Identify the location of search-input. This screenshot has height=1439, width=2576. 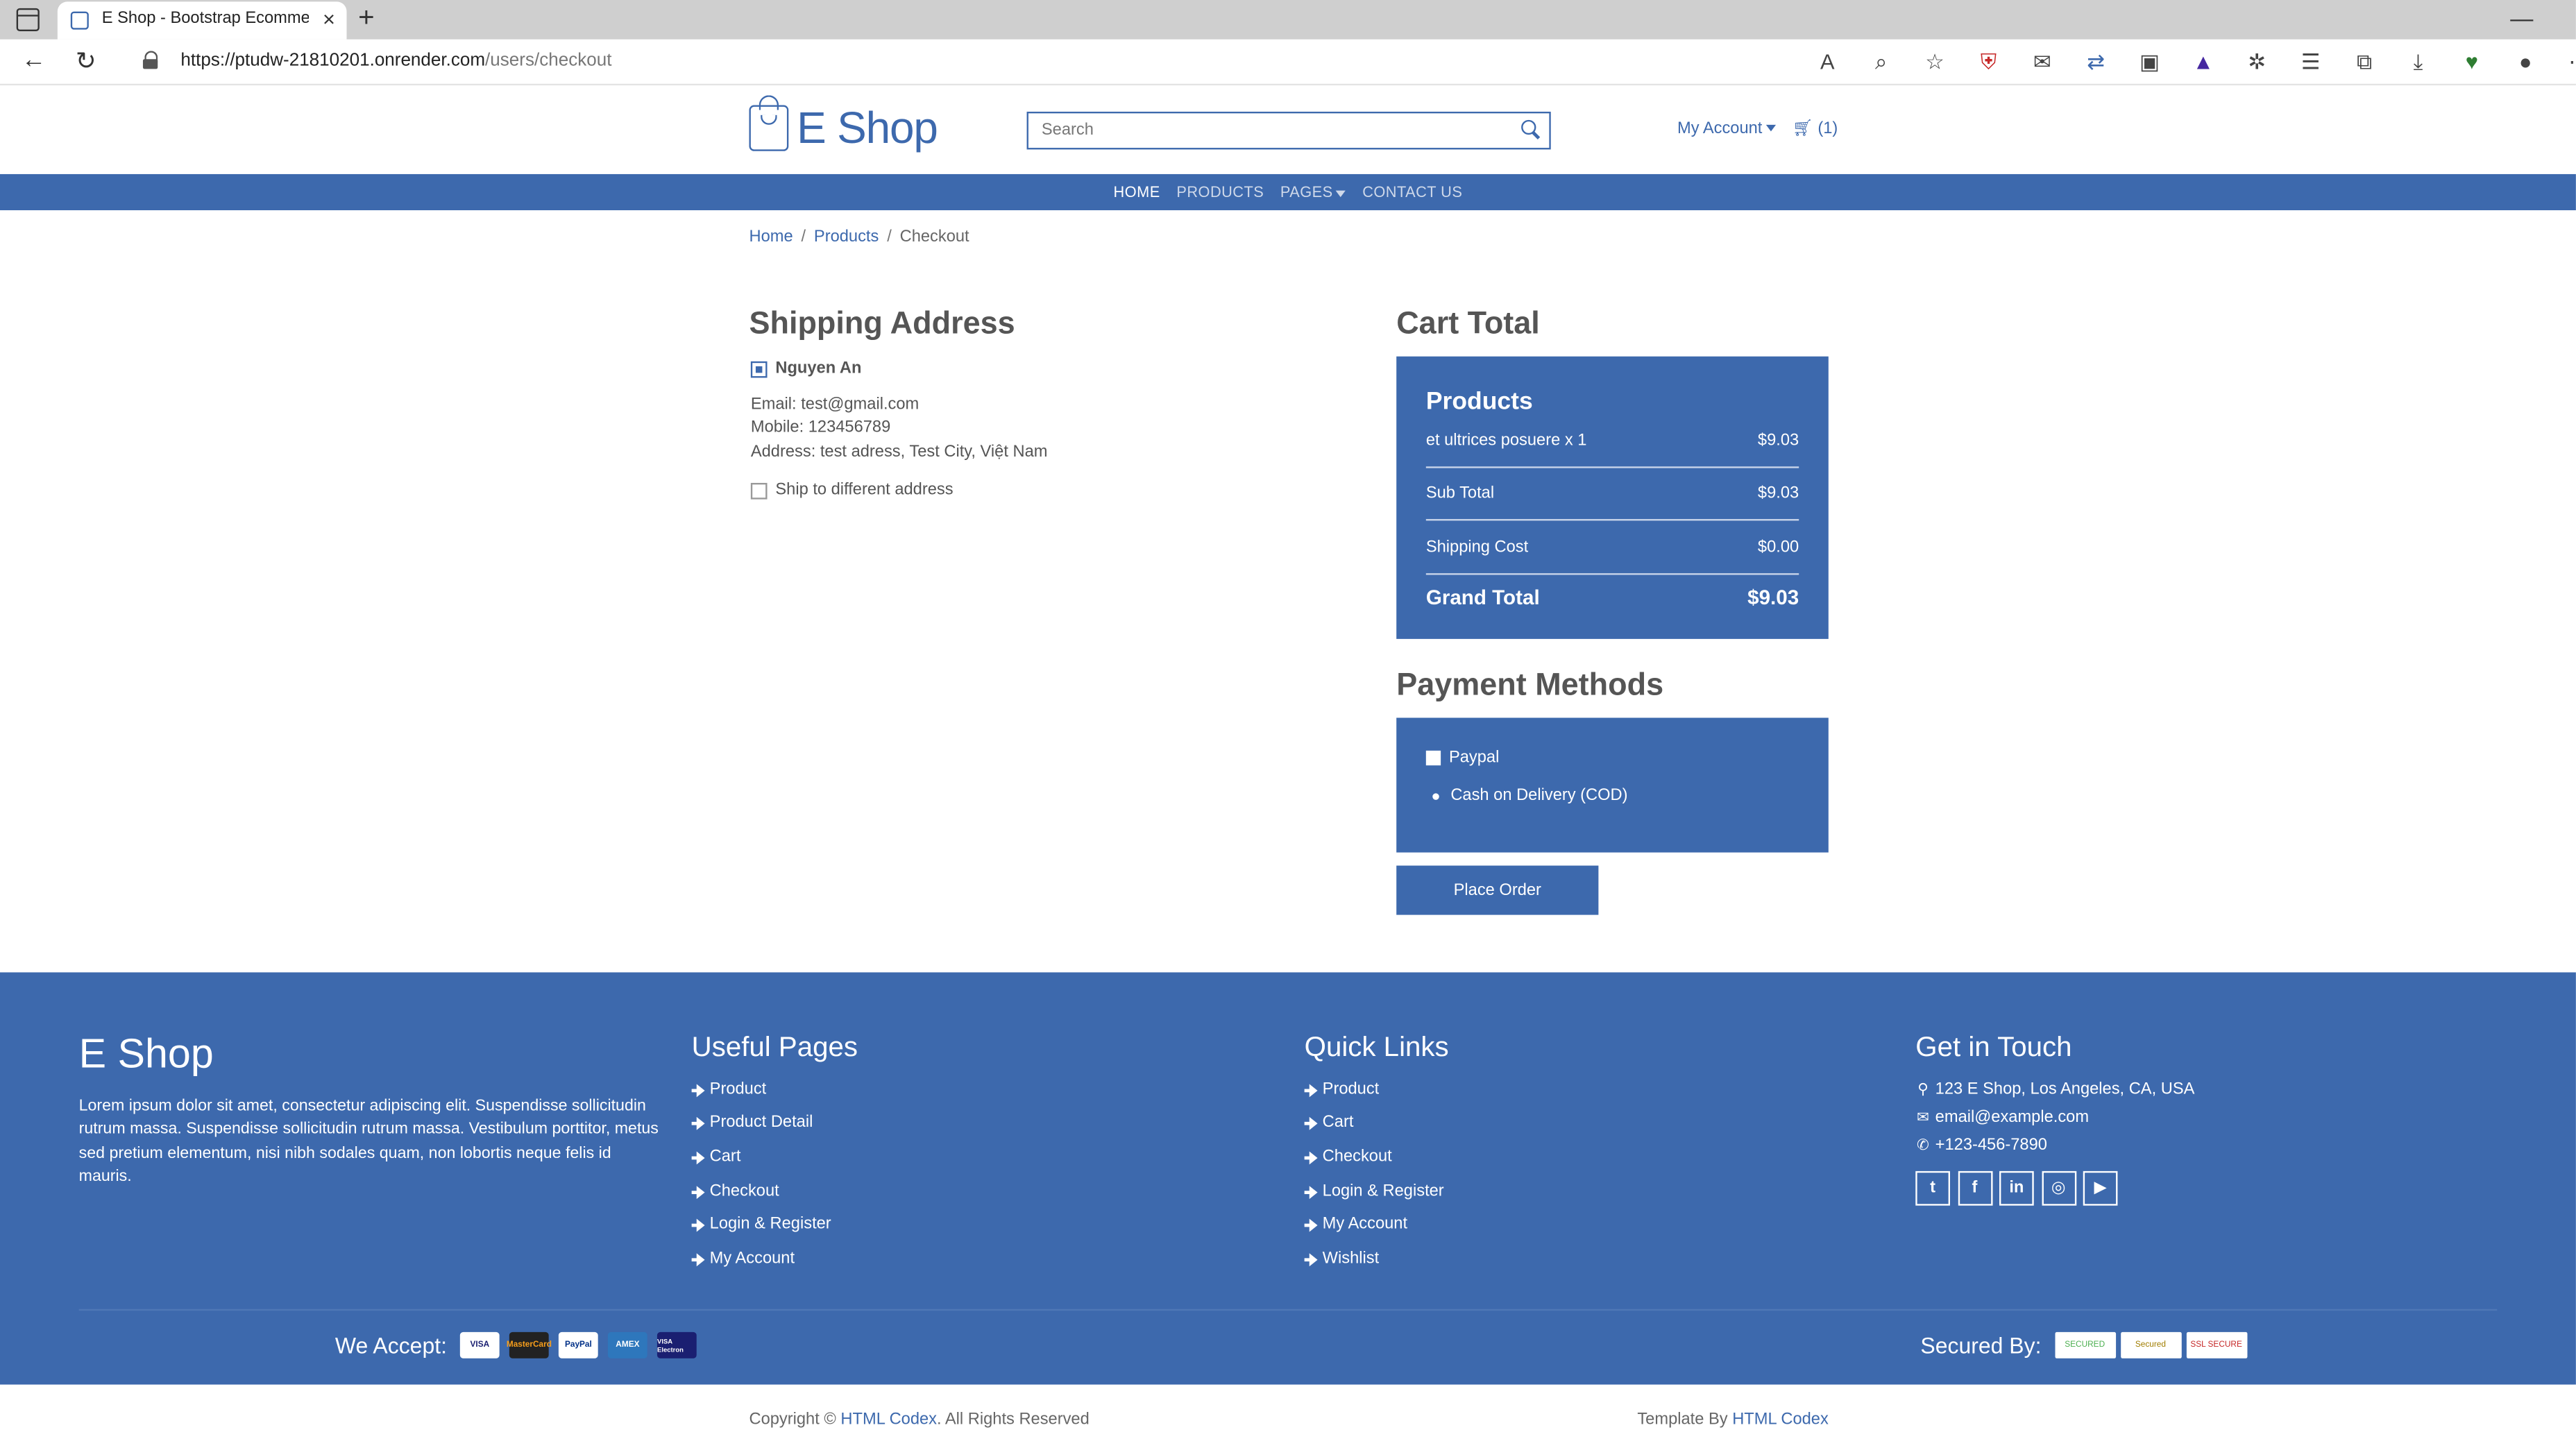
(1267, 130).